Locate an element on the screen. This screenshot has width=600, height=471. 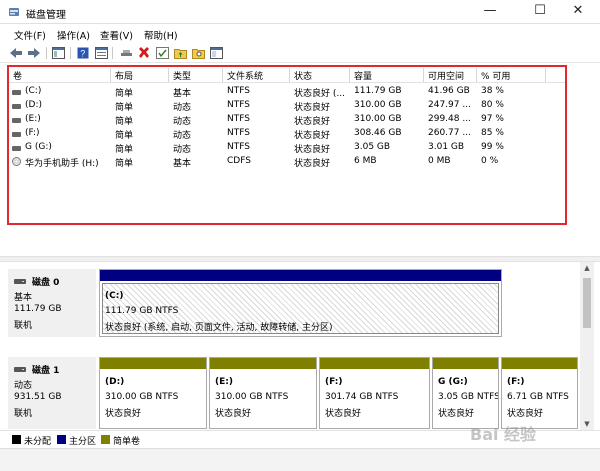
col-capacity: 容量 is located at coordinates (363, 75).